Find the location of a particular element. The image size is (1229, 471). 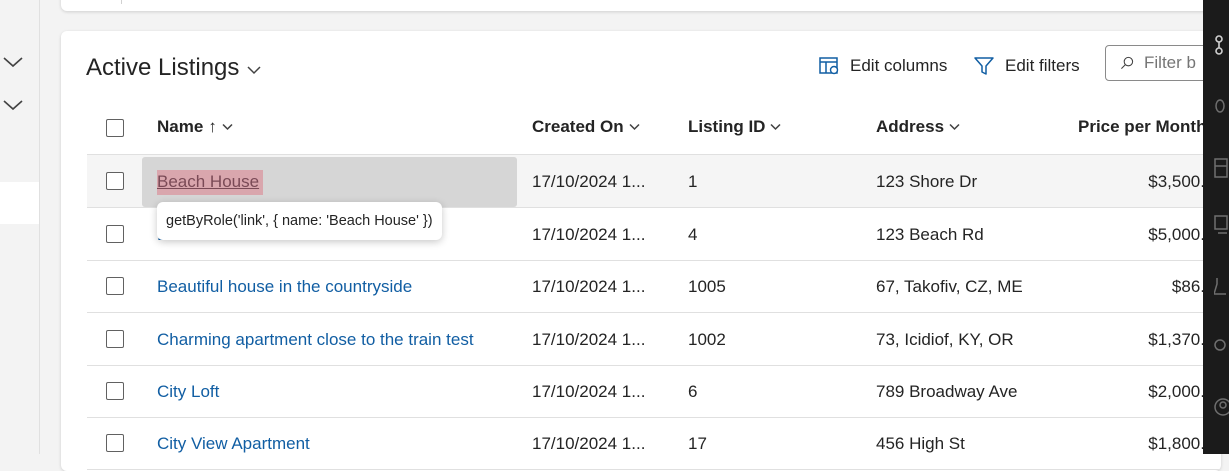

monitor-icon is located at coordinates (1221, 225).